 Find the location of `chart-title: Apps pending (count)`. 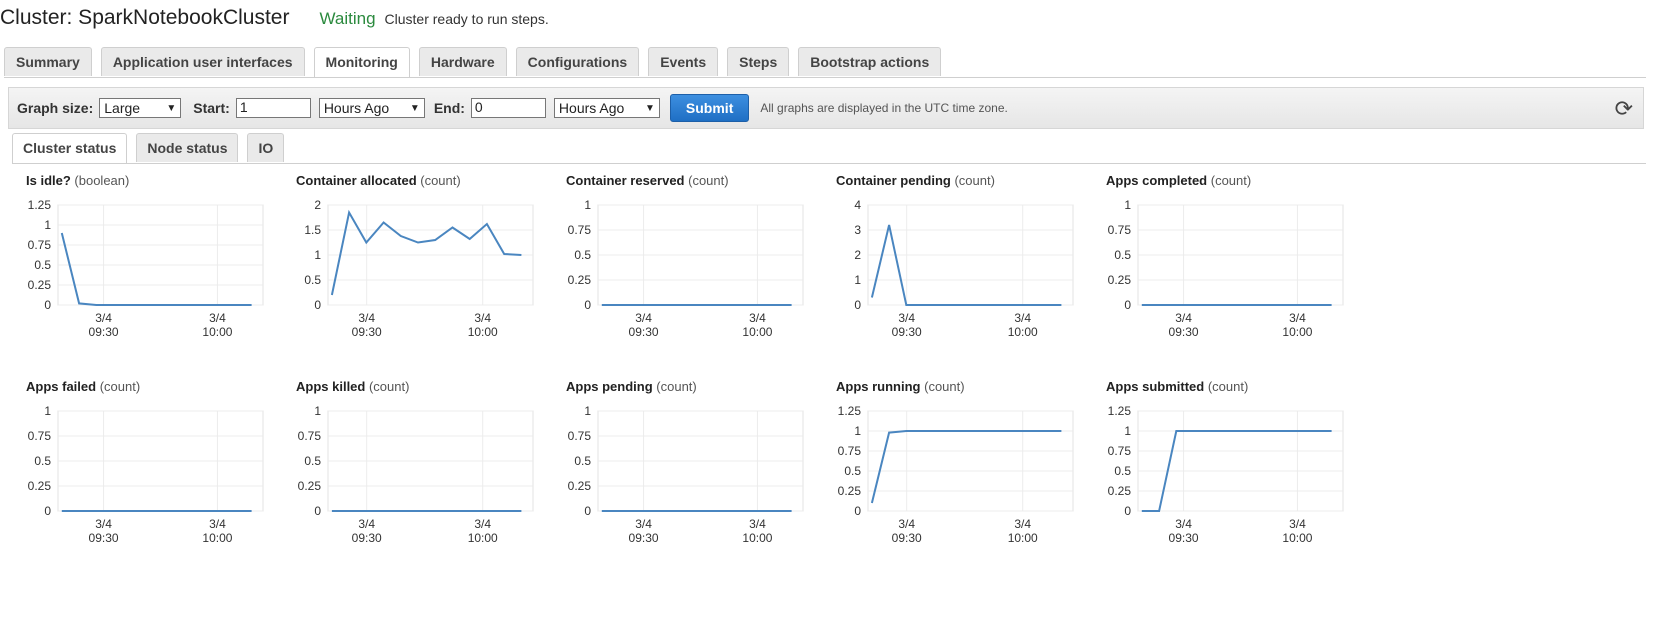

chart-title: Apps pending (count) is located at coordinates (631, 386).